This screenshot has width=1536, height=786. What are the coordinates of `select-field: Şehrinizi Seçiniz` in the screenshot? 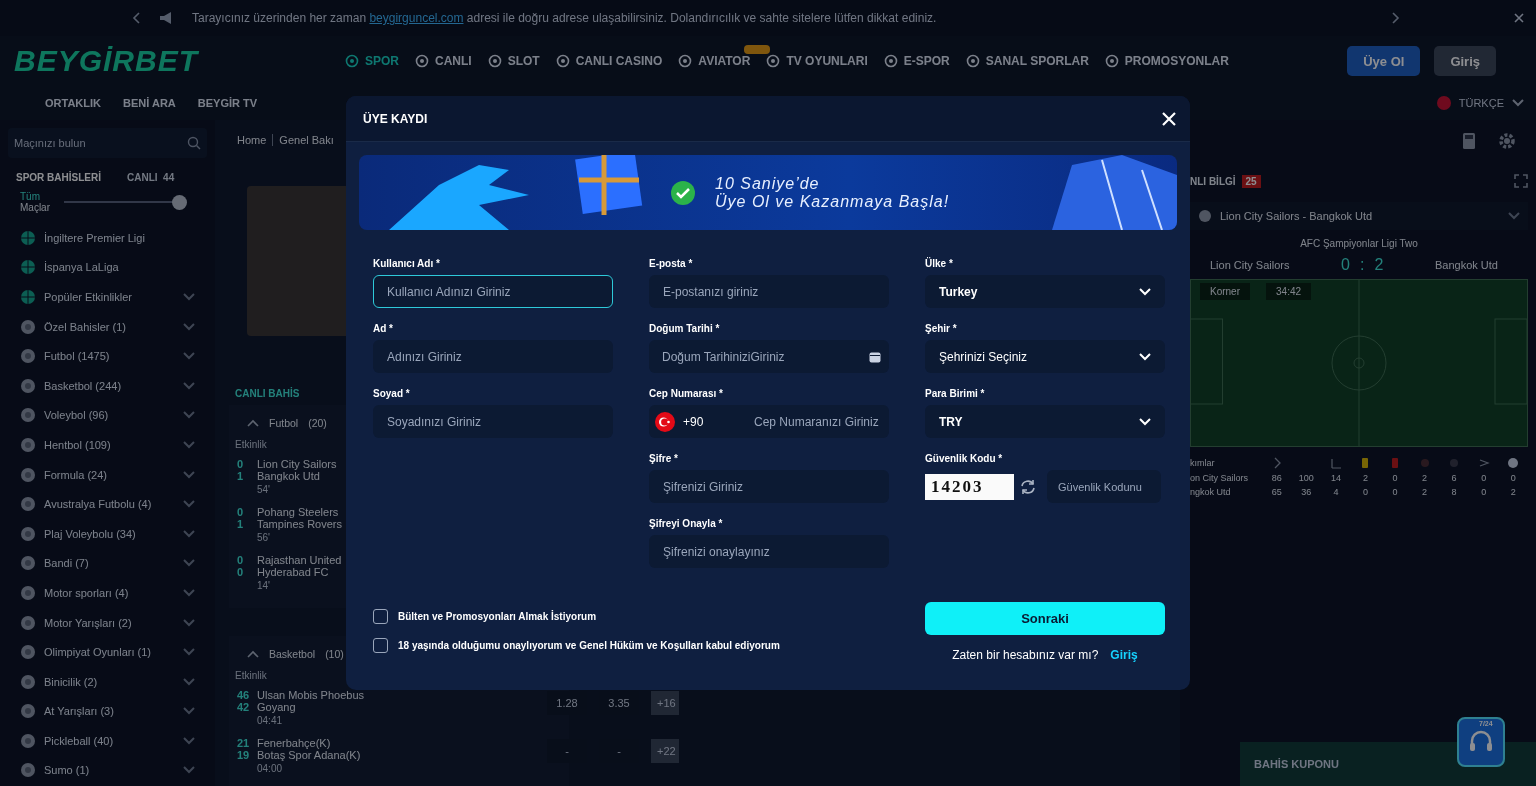 It's located at (1045, 356).